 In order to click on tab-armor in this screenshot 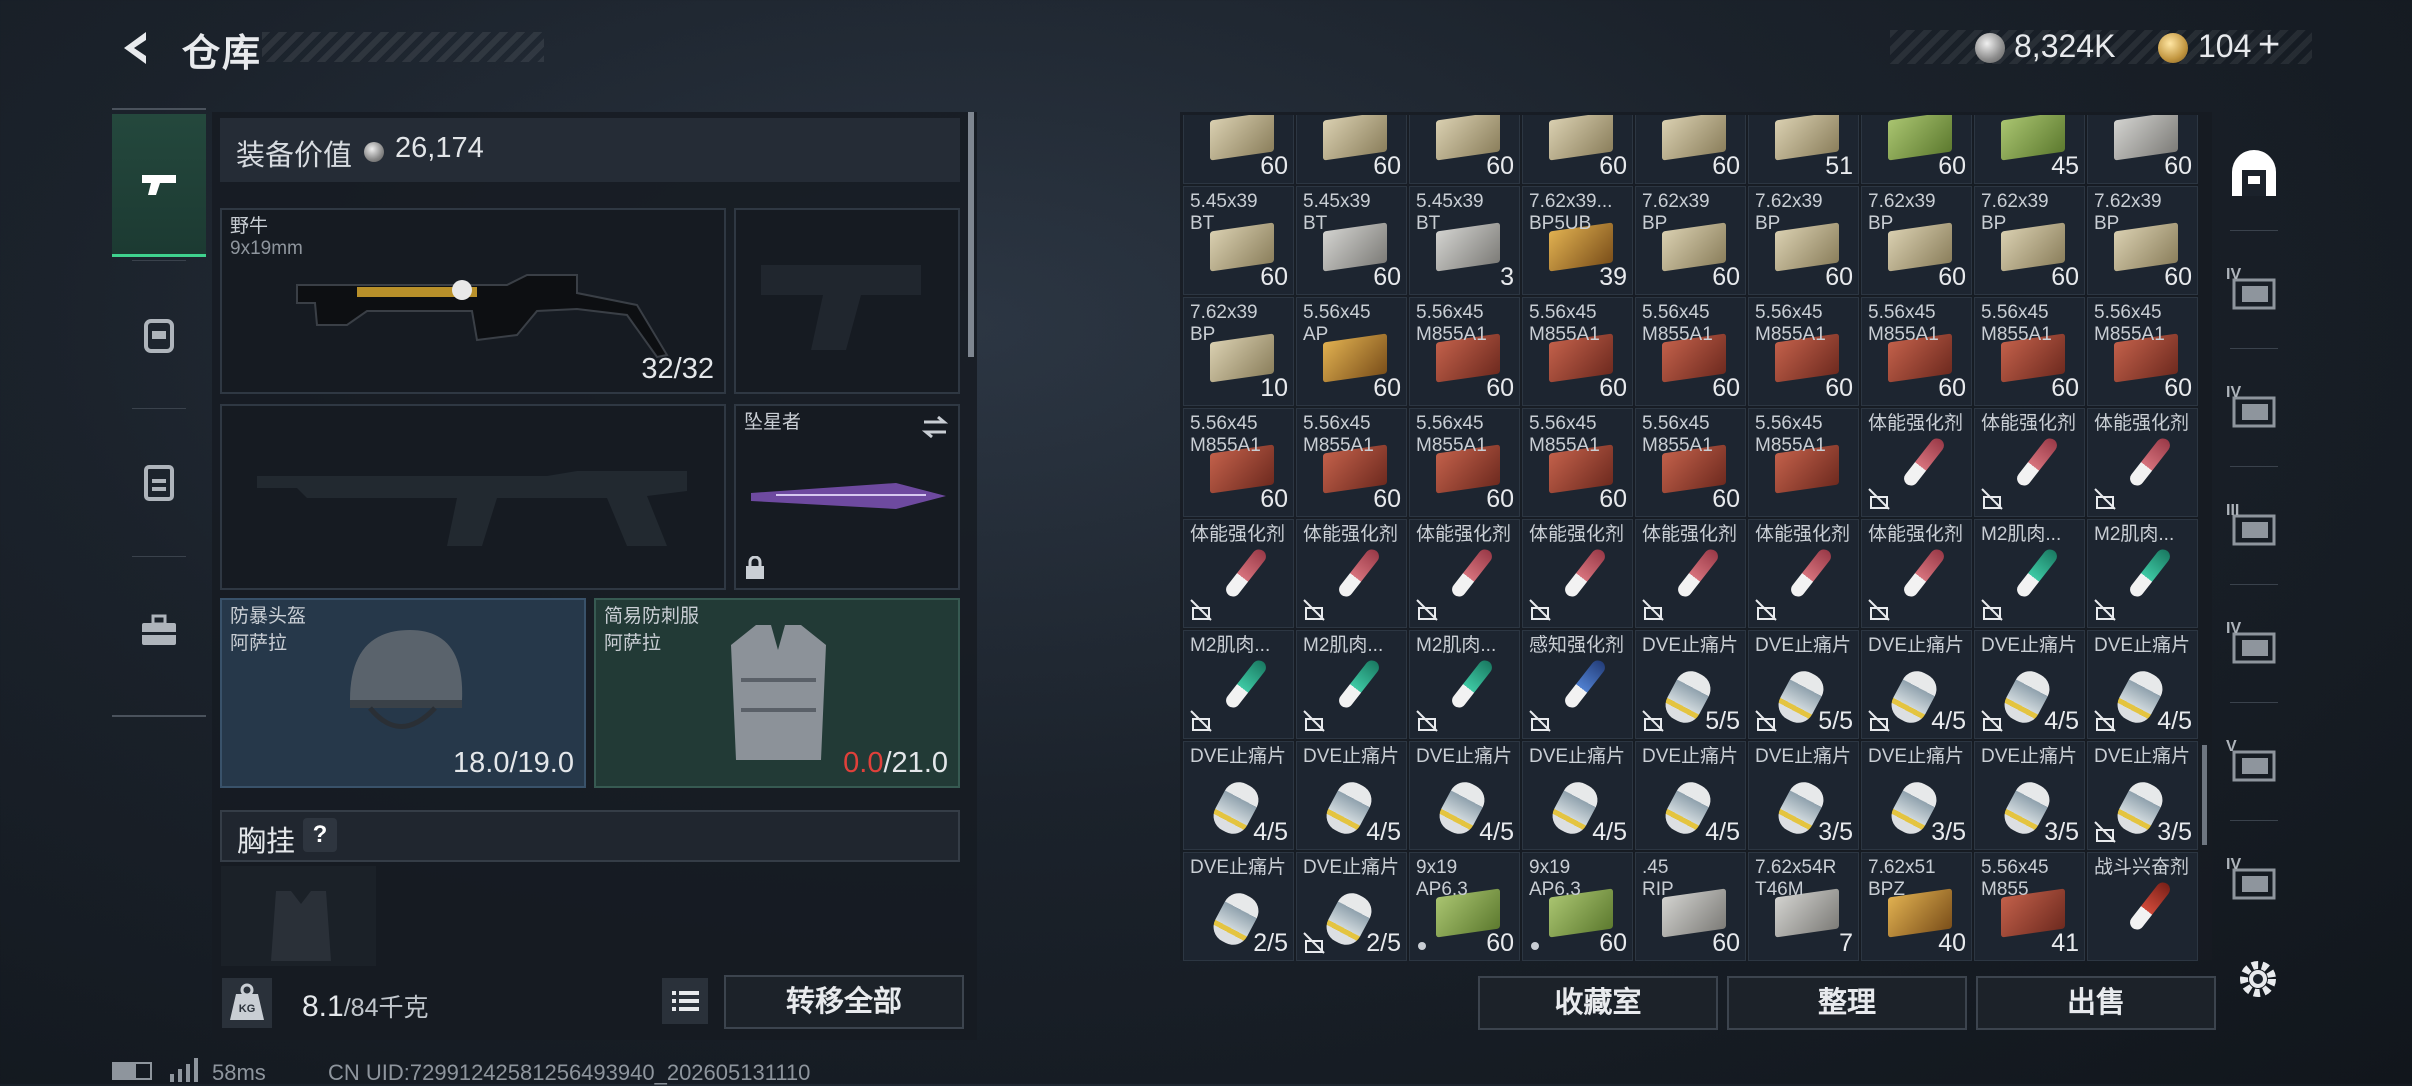, I will do `click(159, 334)`.